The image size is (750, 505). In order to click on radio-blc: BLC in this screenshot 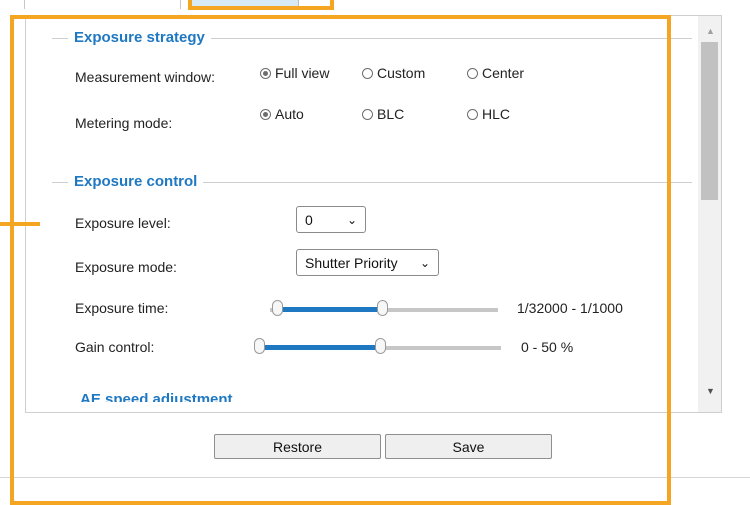, I will do `click(383, 114)`.